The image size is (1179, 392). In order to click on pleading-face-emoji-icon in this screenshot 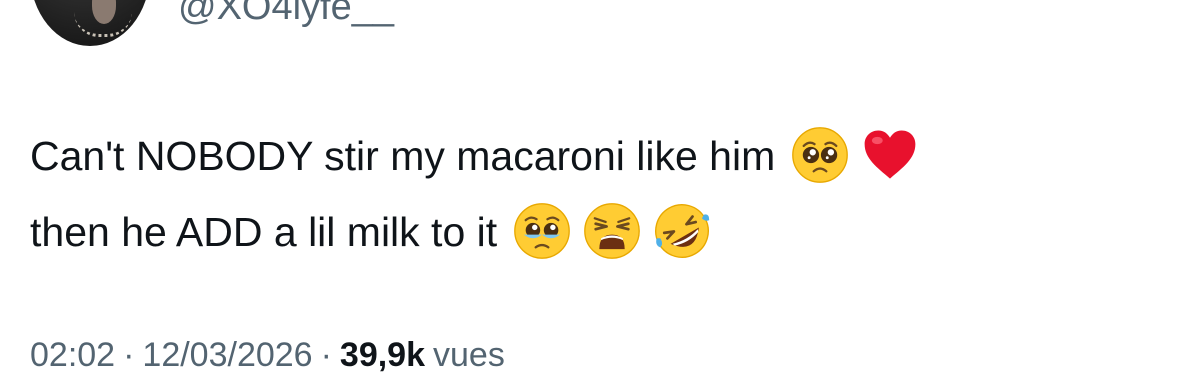, I will do `click(820, 155)`.